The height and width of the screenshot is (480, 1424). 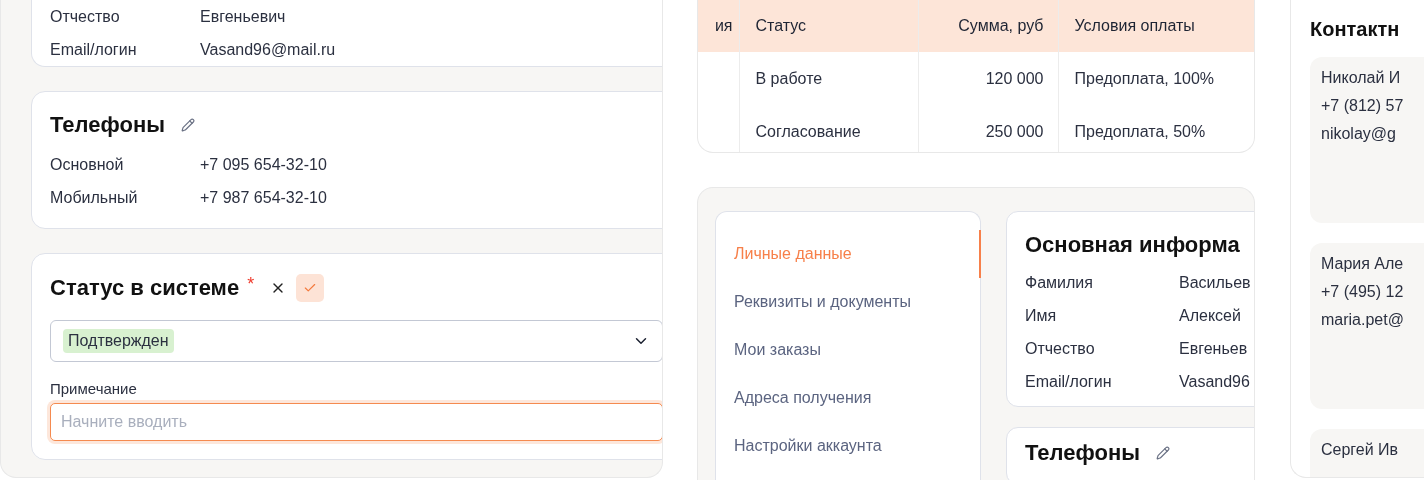 I want to click on panel-title: Контактн, so click(x=1355, y=29).